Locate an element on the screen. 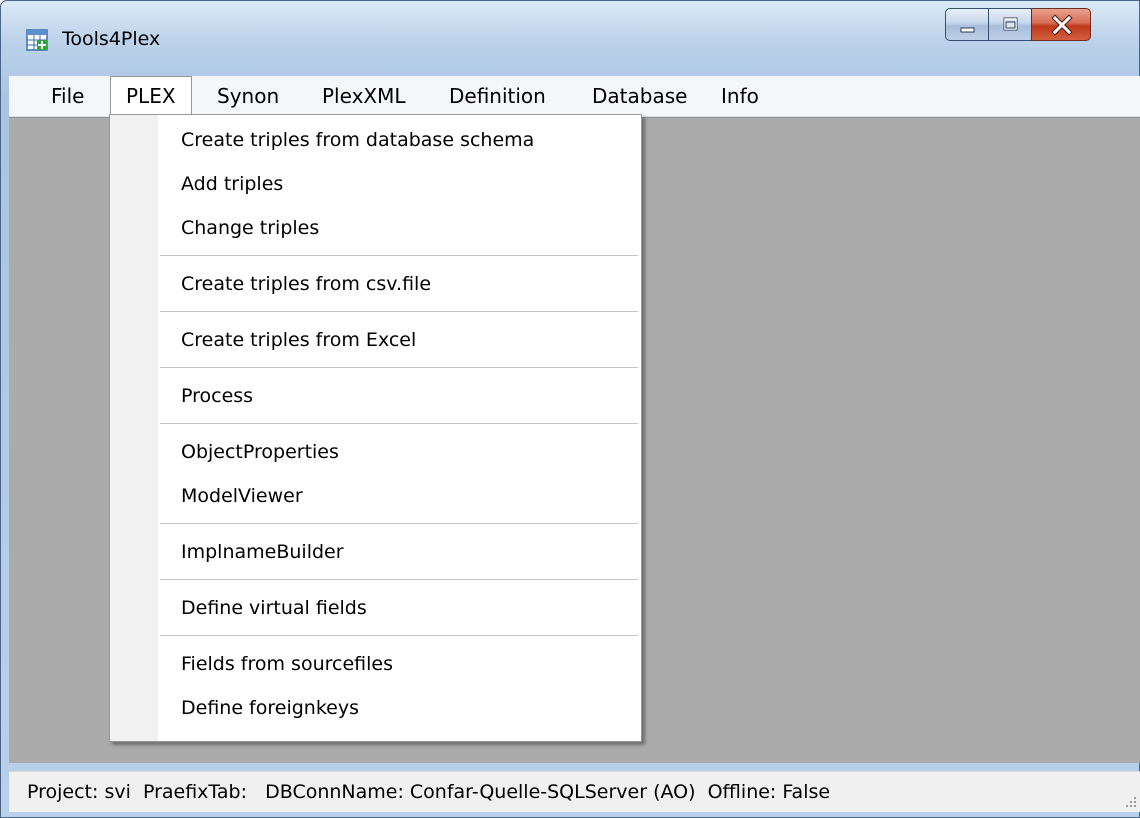 The width and height of the screenshot is (1140, 818). close-icon is located at coordinates (1062, 25).